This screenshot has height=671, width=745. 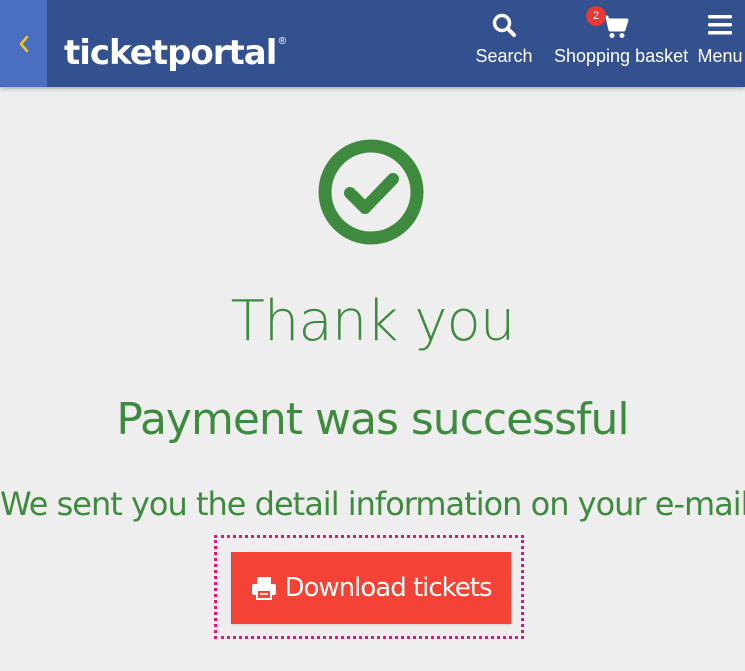 I want to click on download-tickets-button: Download tickets, so click(x=371, y=588).